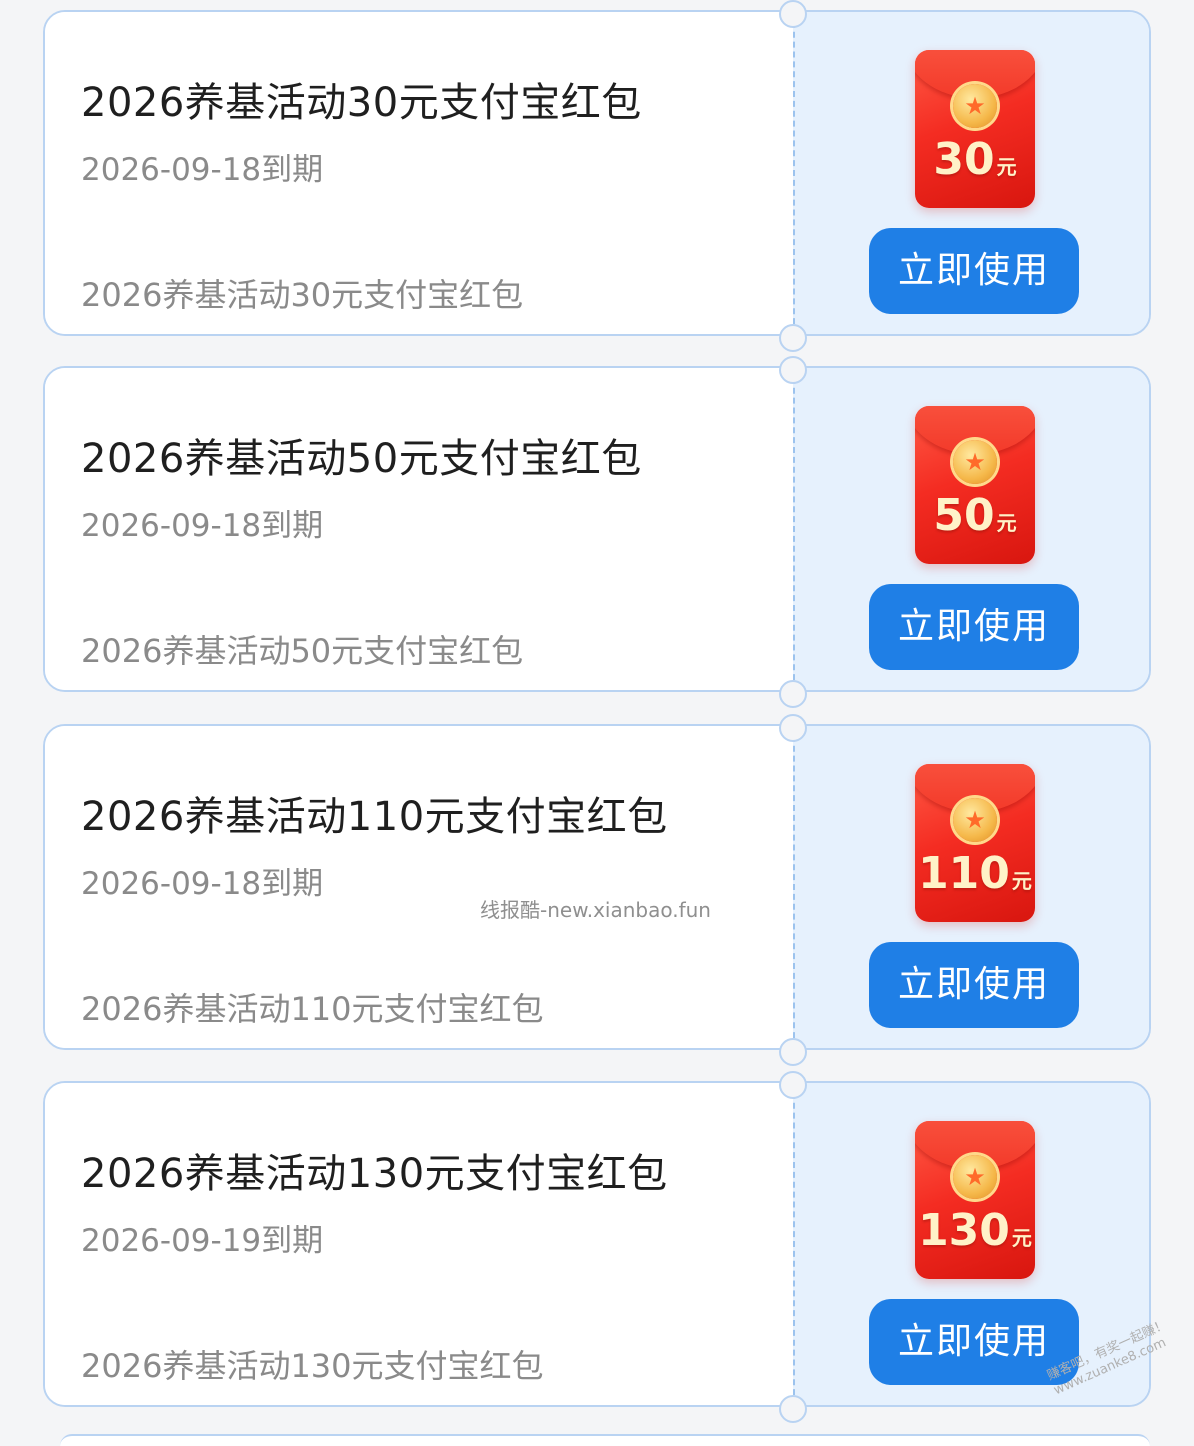 This screenshot has width=1194, height=1446. What do you see at coordinates (605, 1440) in the screenshot?
I see `next-coupon-edge` at bounding box center [605, 1440].